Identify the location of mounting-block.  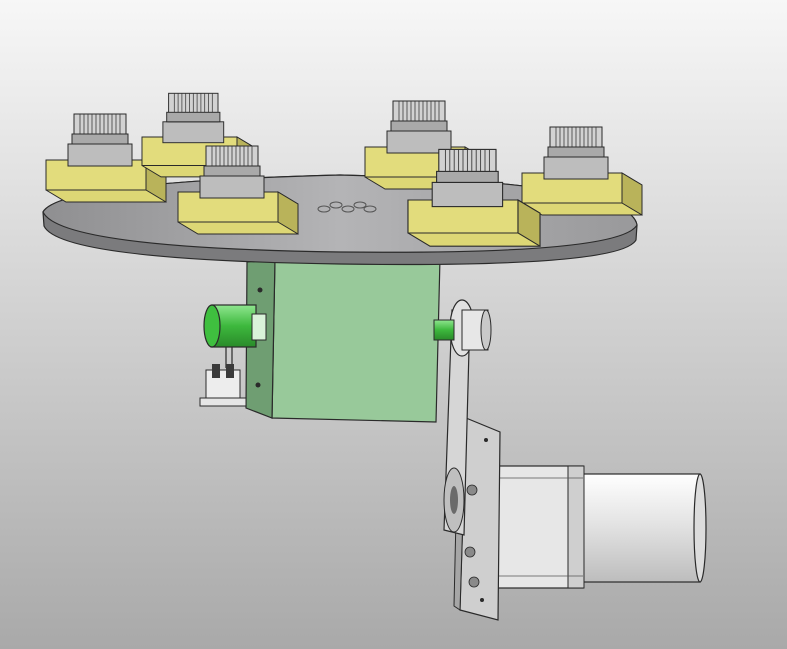
(350, 340).